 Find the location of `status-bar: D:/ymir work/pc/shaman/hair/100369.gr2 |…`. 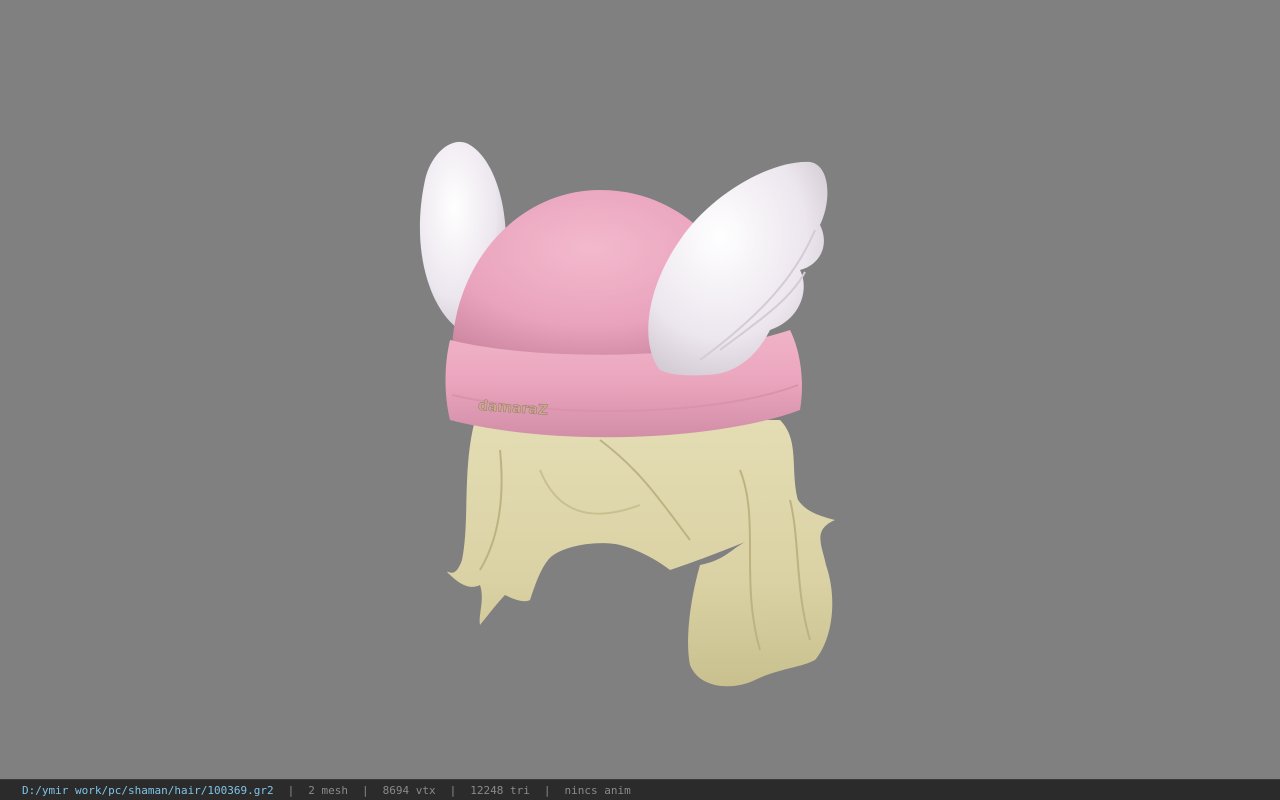

status-bar: D:/ymir work/pc/shaman/hair/100369.gr2 |… is located at coordinates (640, 789).